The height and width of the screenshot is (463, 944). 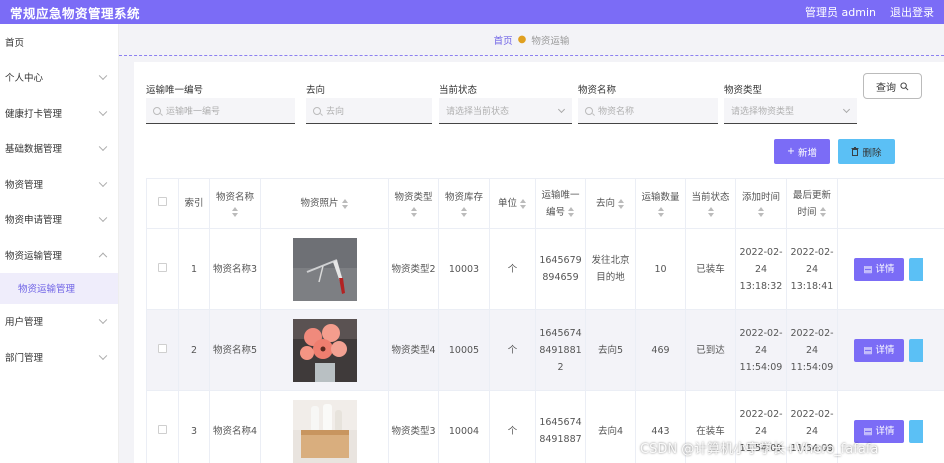 I want to click on breadcrumb: 首页 ● 物资运输, so click(x=531, y=40).